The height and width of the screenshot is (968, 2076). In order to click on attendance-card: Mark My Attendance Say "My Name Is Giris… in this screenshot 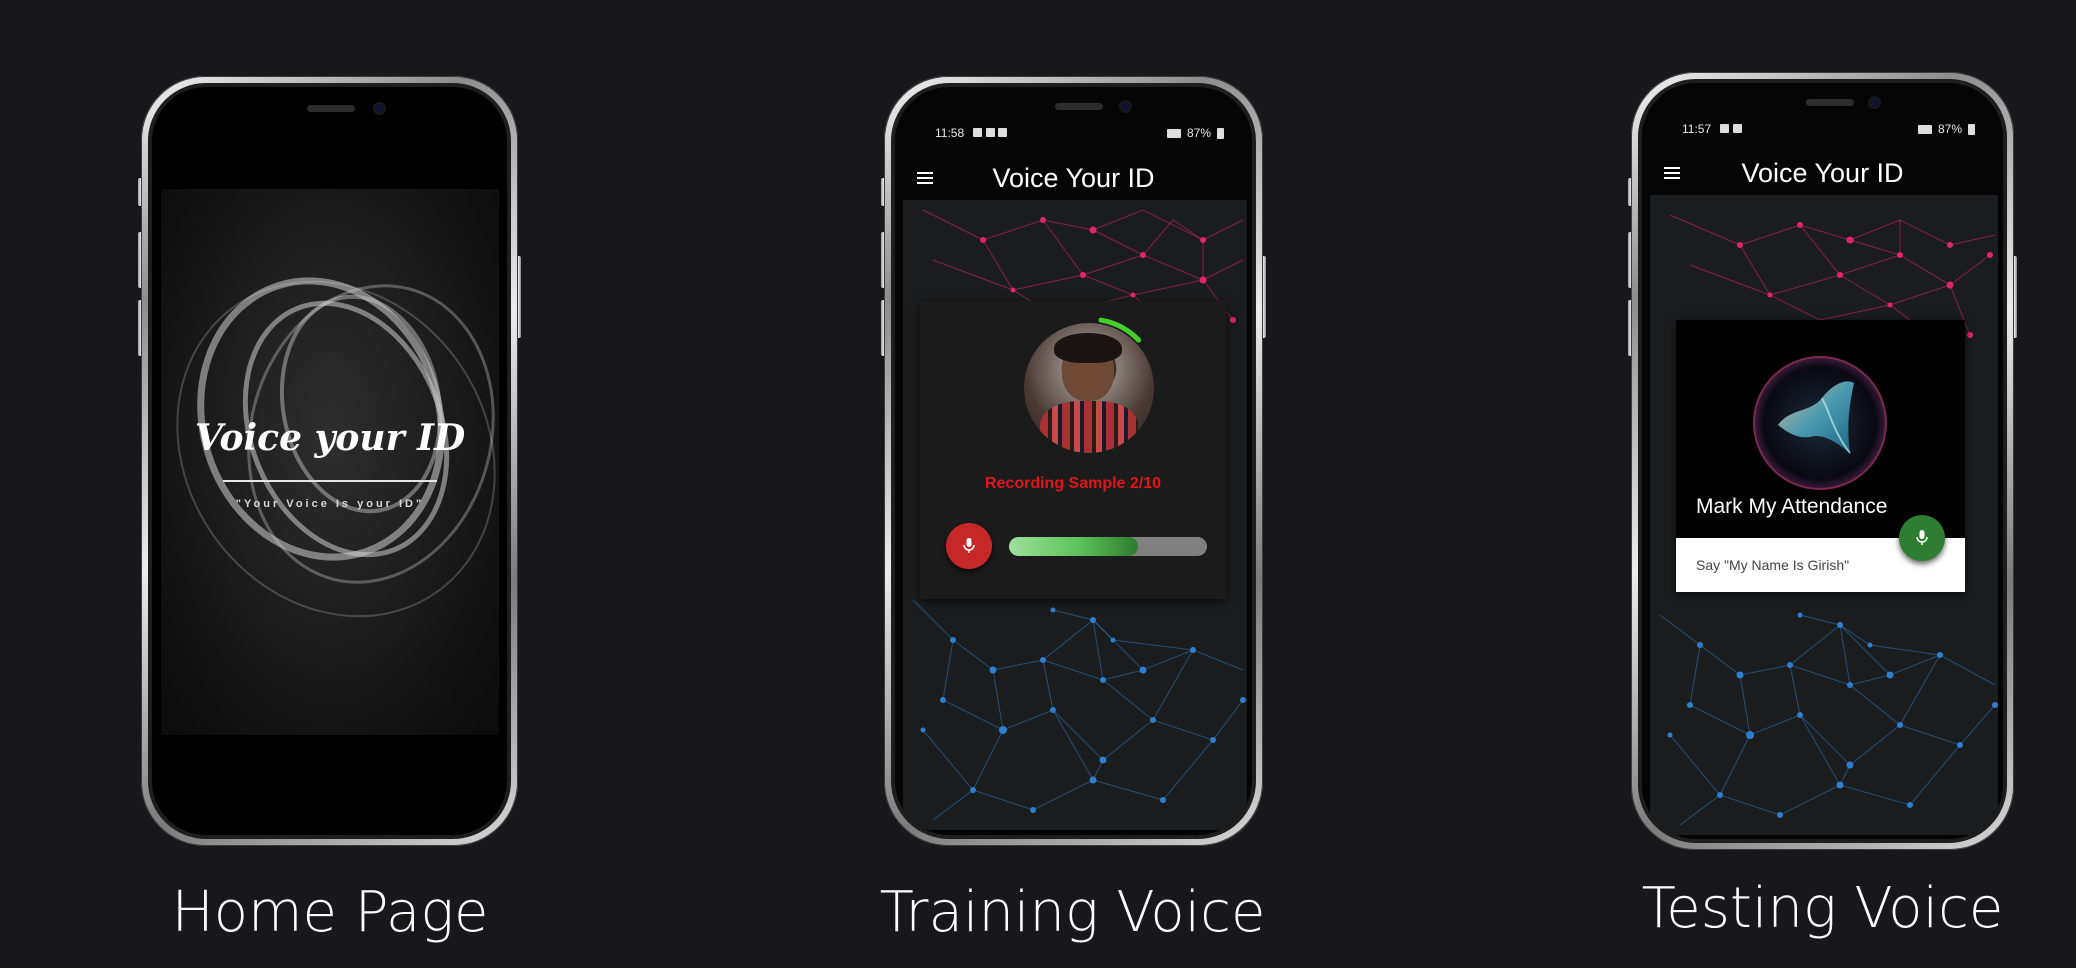, I will do `click(1820, 456)`.